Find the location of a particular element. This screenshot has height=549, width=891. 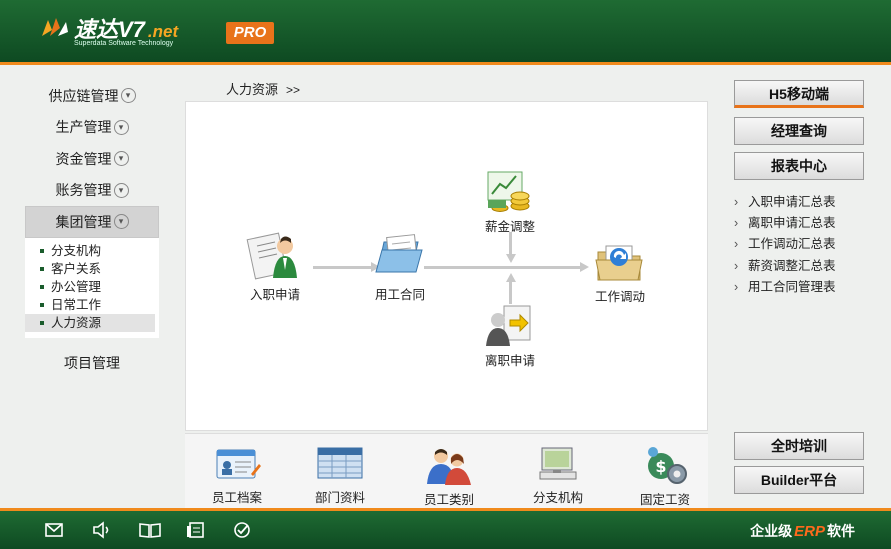

report-link-transfer-summary: 工作调动汇总表 is located at coordinates (799, 244).